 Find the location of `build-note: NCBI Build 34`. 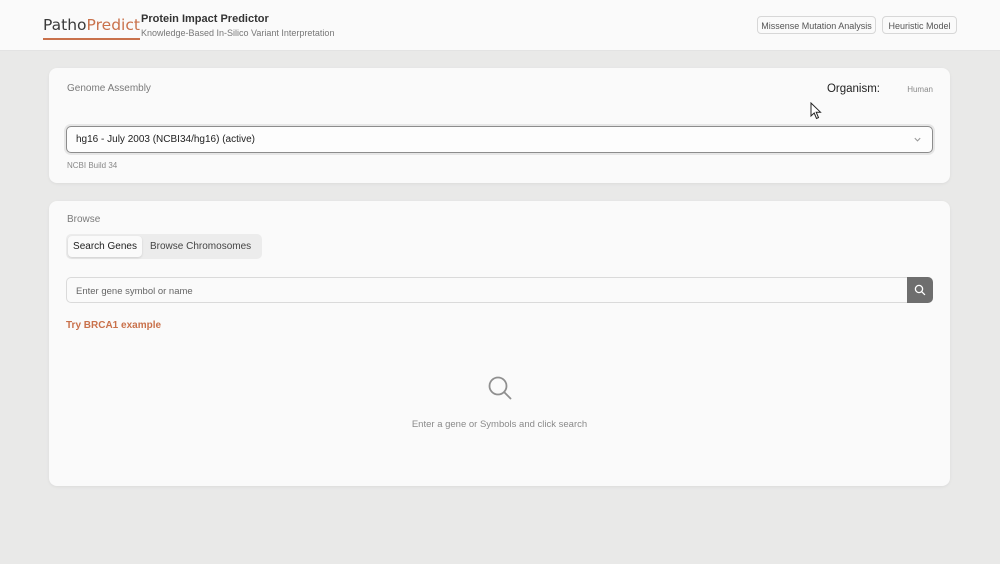

build-note: NCBI Build 34 is located at coordinates (92, 165).